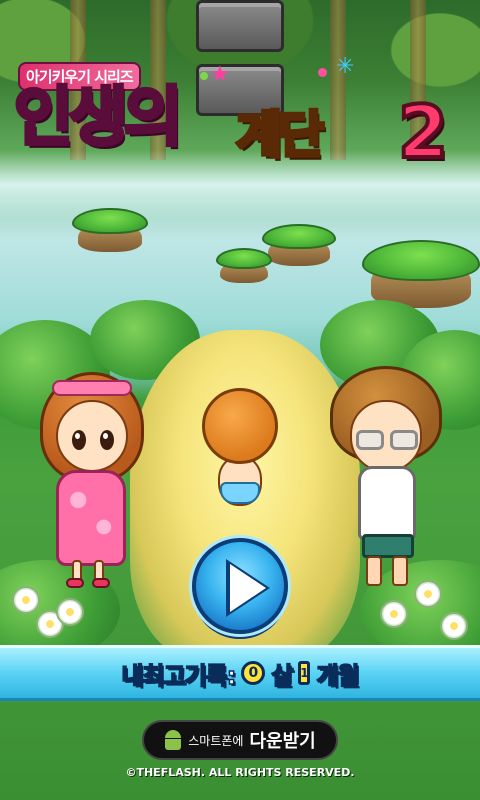 The image size is (480, 800). I want to click on title-part1: 인생의, so click(98, 118).